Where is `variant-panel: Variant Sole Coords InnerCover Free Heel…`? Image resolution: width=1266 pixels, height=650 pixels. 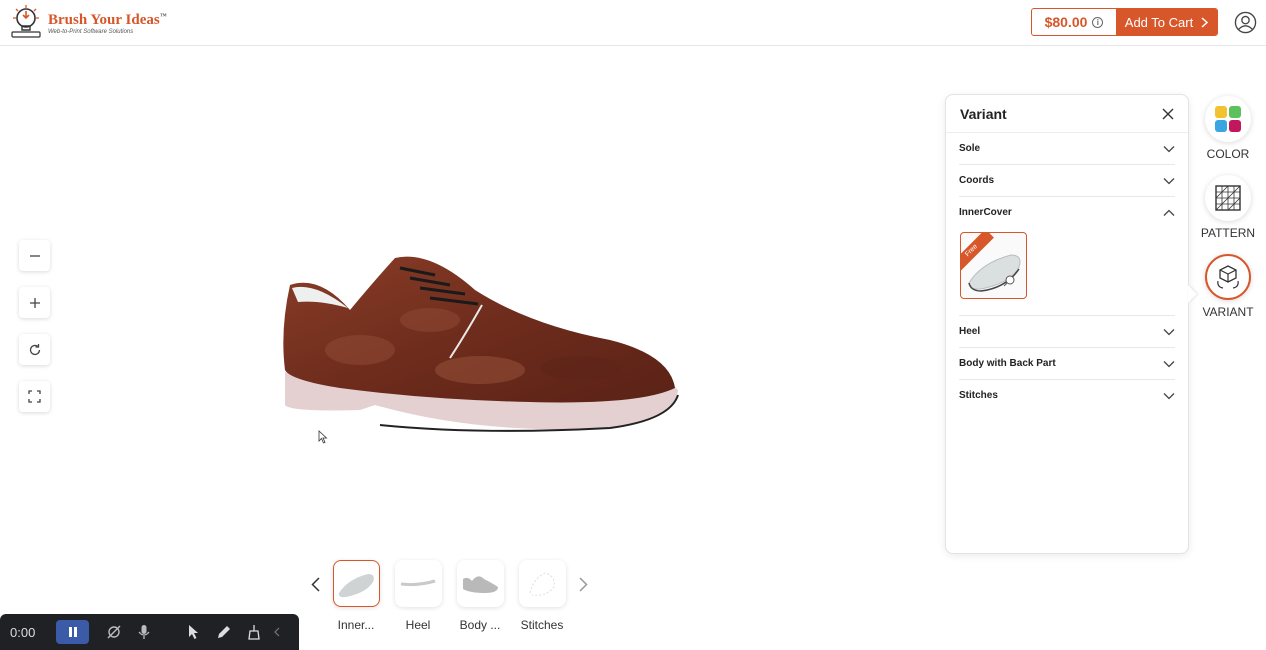
variant-panel: Variant Sole Coords InnerCover Free Heel… is located at coordinates (1067, 324).